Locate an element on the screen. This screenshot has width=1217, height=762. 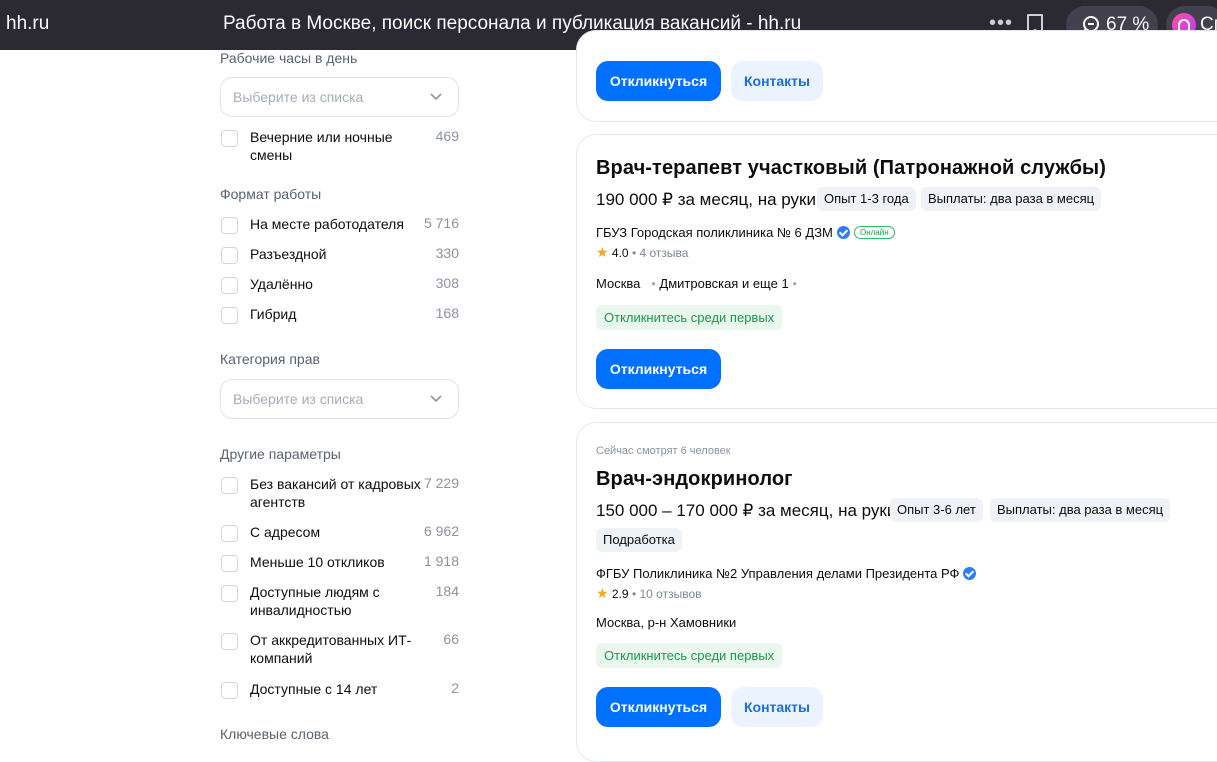
filter-title-work-format: Формат работы is located at coordinates (271, 194).